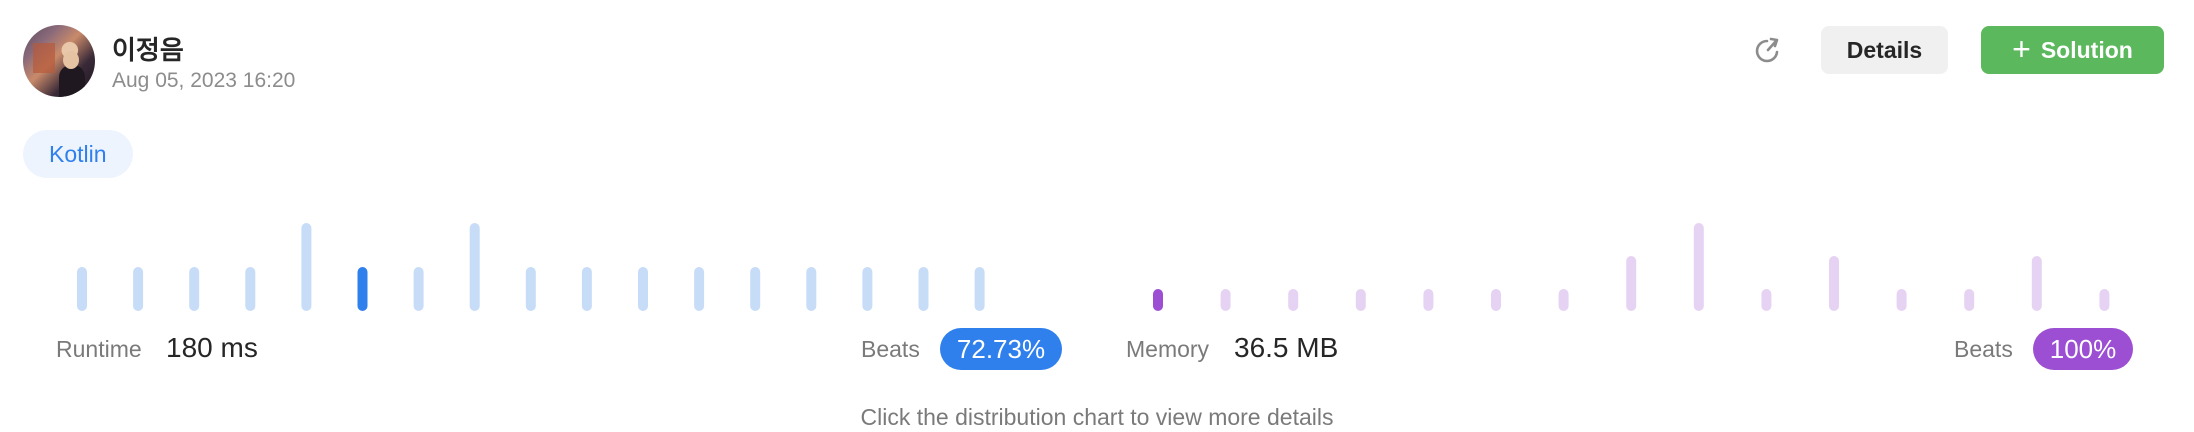  I want to click on memory-value: 36.5 MB, so click(1286, 347).